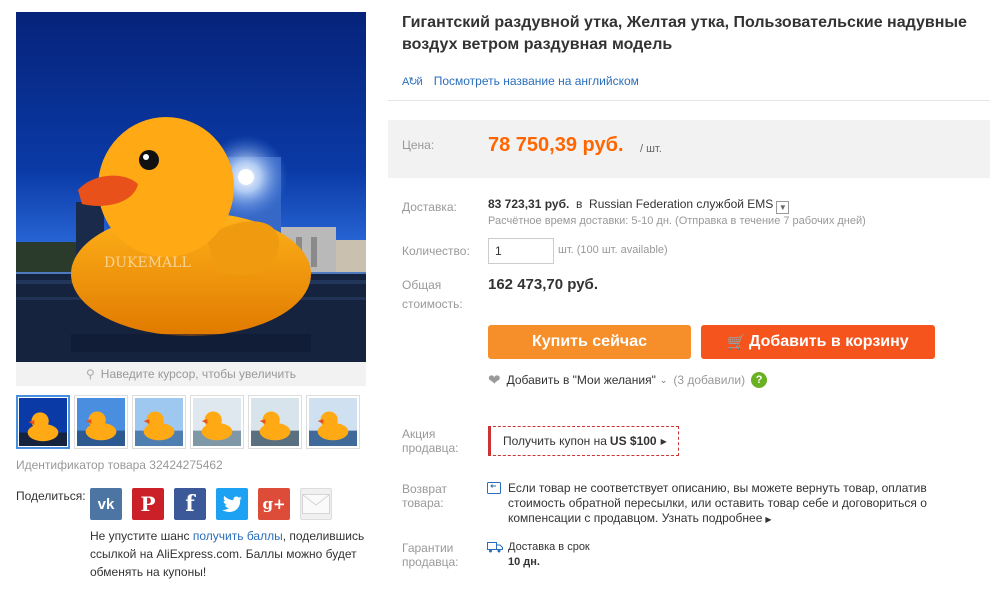 Image resolution: width=1001 pixels, height=596 pixels. What do you see at coordinates (495, 488) in the screenshot?
I see `return-icon` at bounding box center [495, 488].